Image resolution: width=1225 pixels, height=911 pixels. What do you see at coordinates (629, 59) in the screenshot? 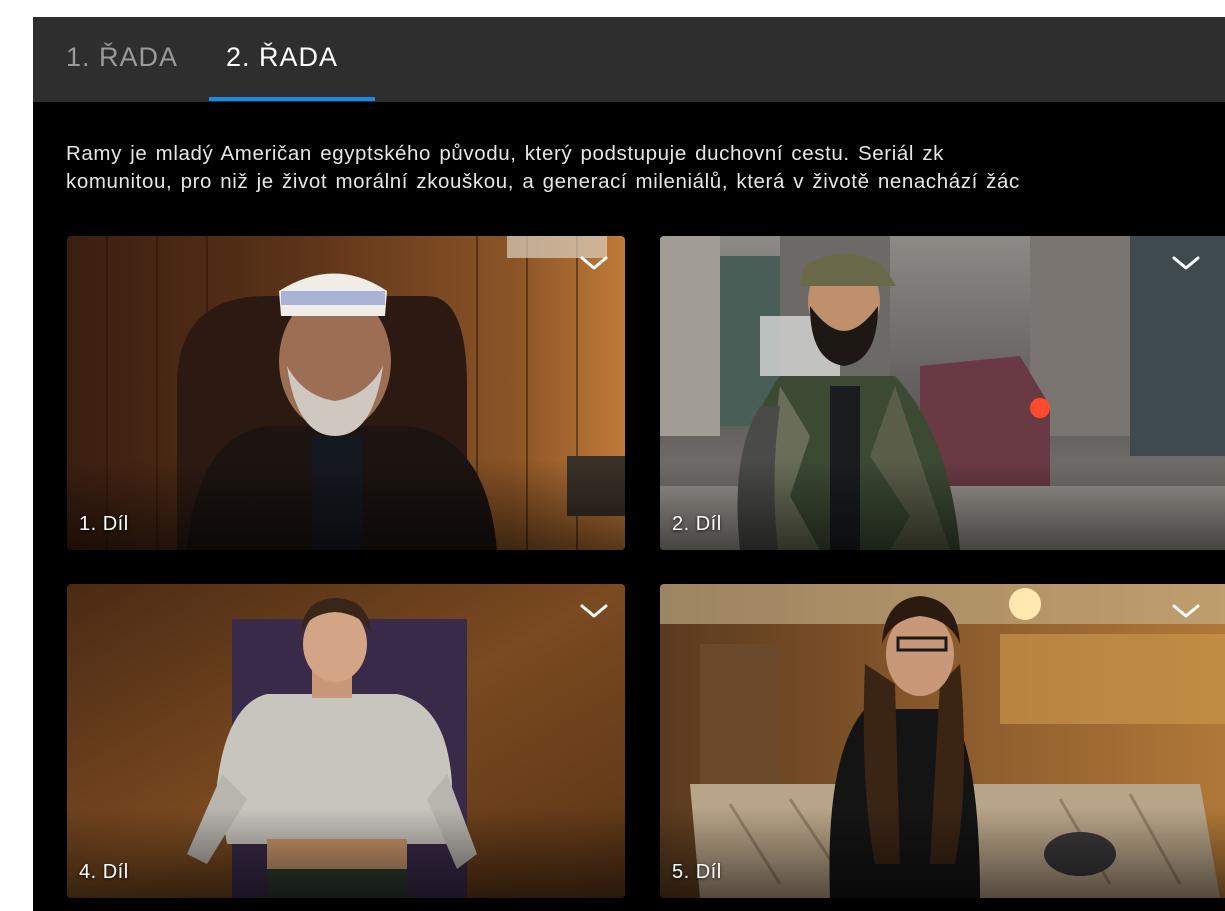
I see `season-tab-bar: 1. ŘADA 2. ŘADA` at bounding box center [629, 59].